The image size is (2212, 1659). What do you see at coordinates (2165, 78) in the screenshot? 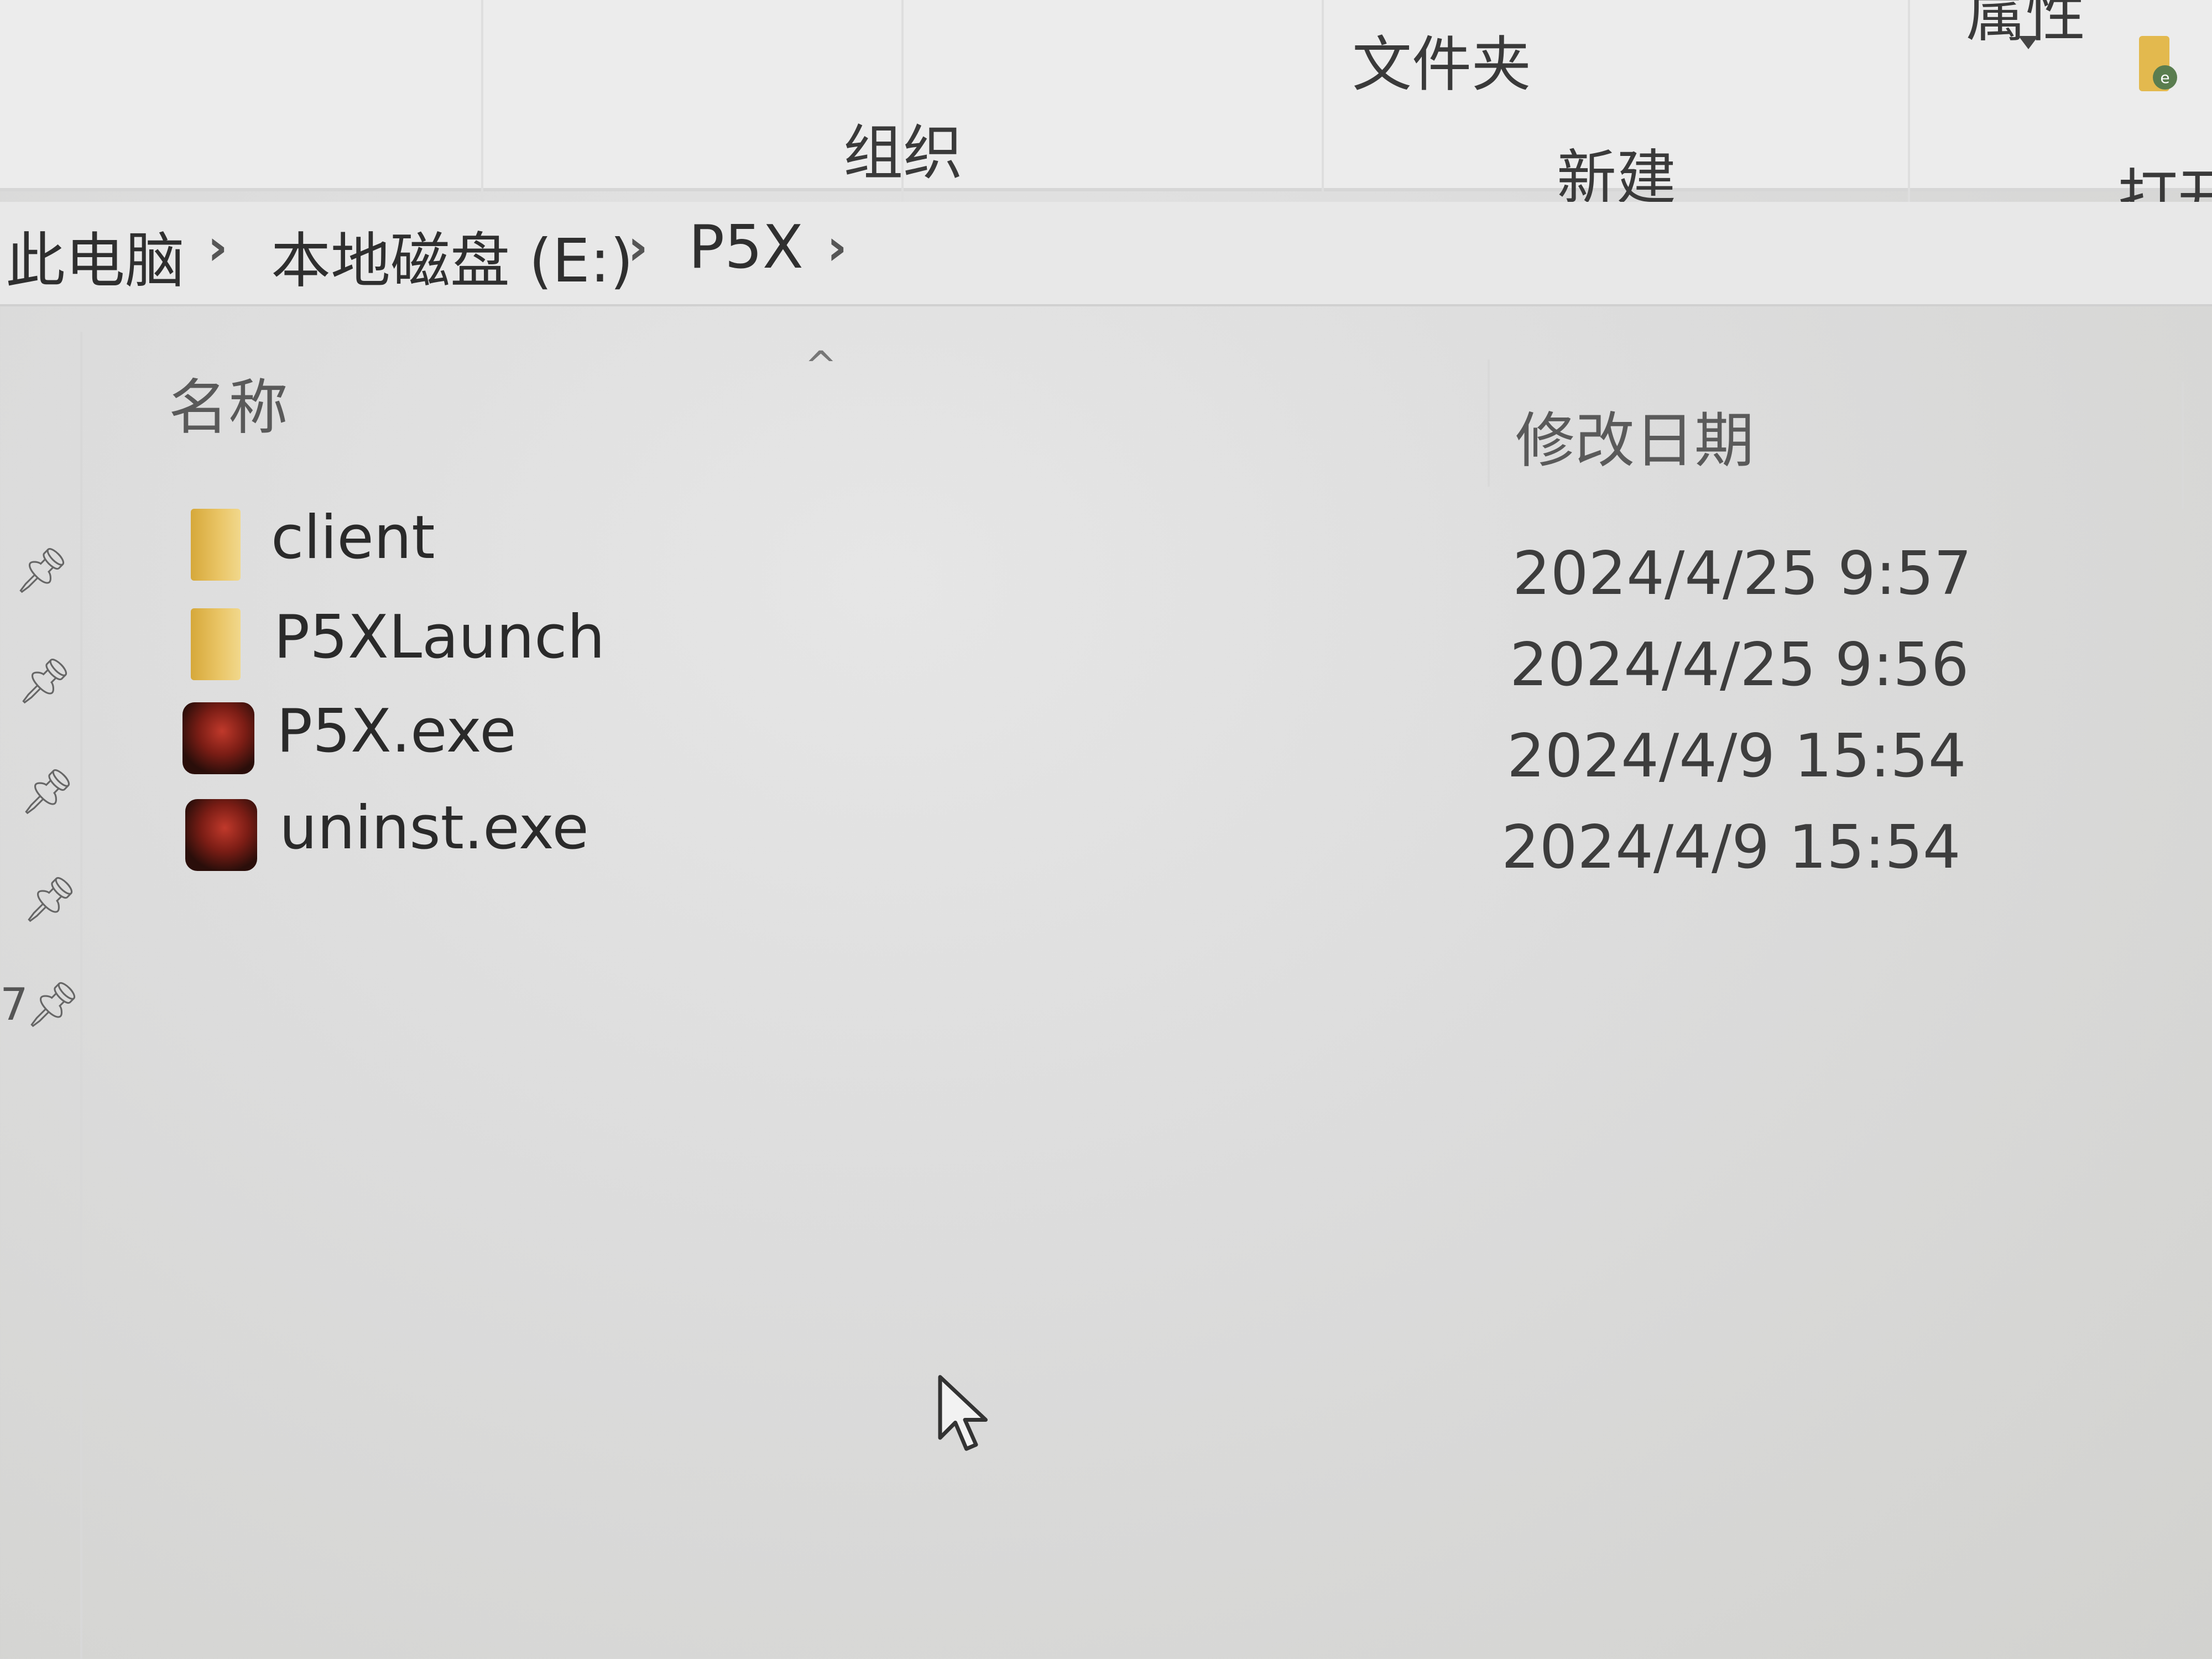
I see `svg-text: e` at bounding box center [2165, 78].